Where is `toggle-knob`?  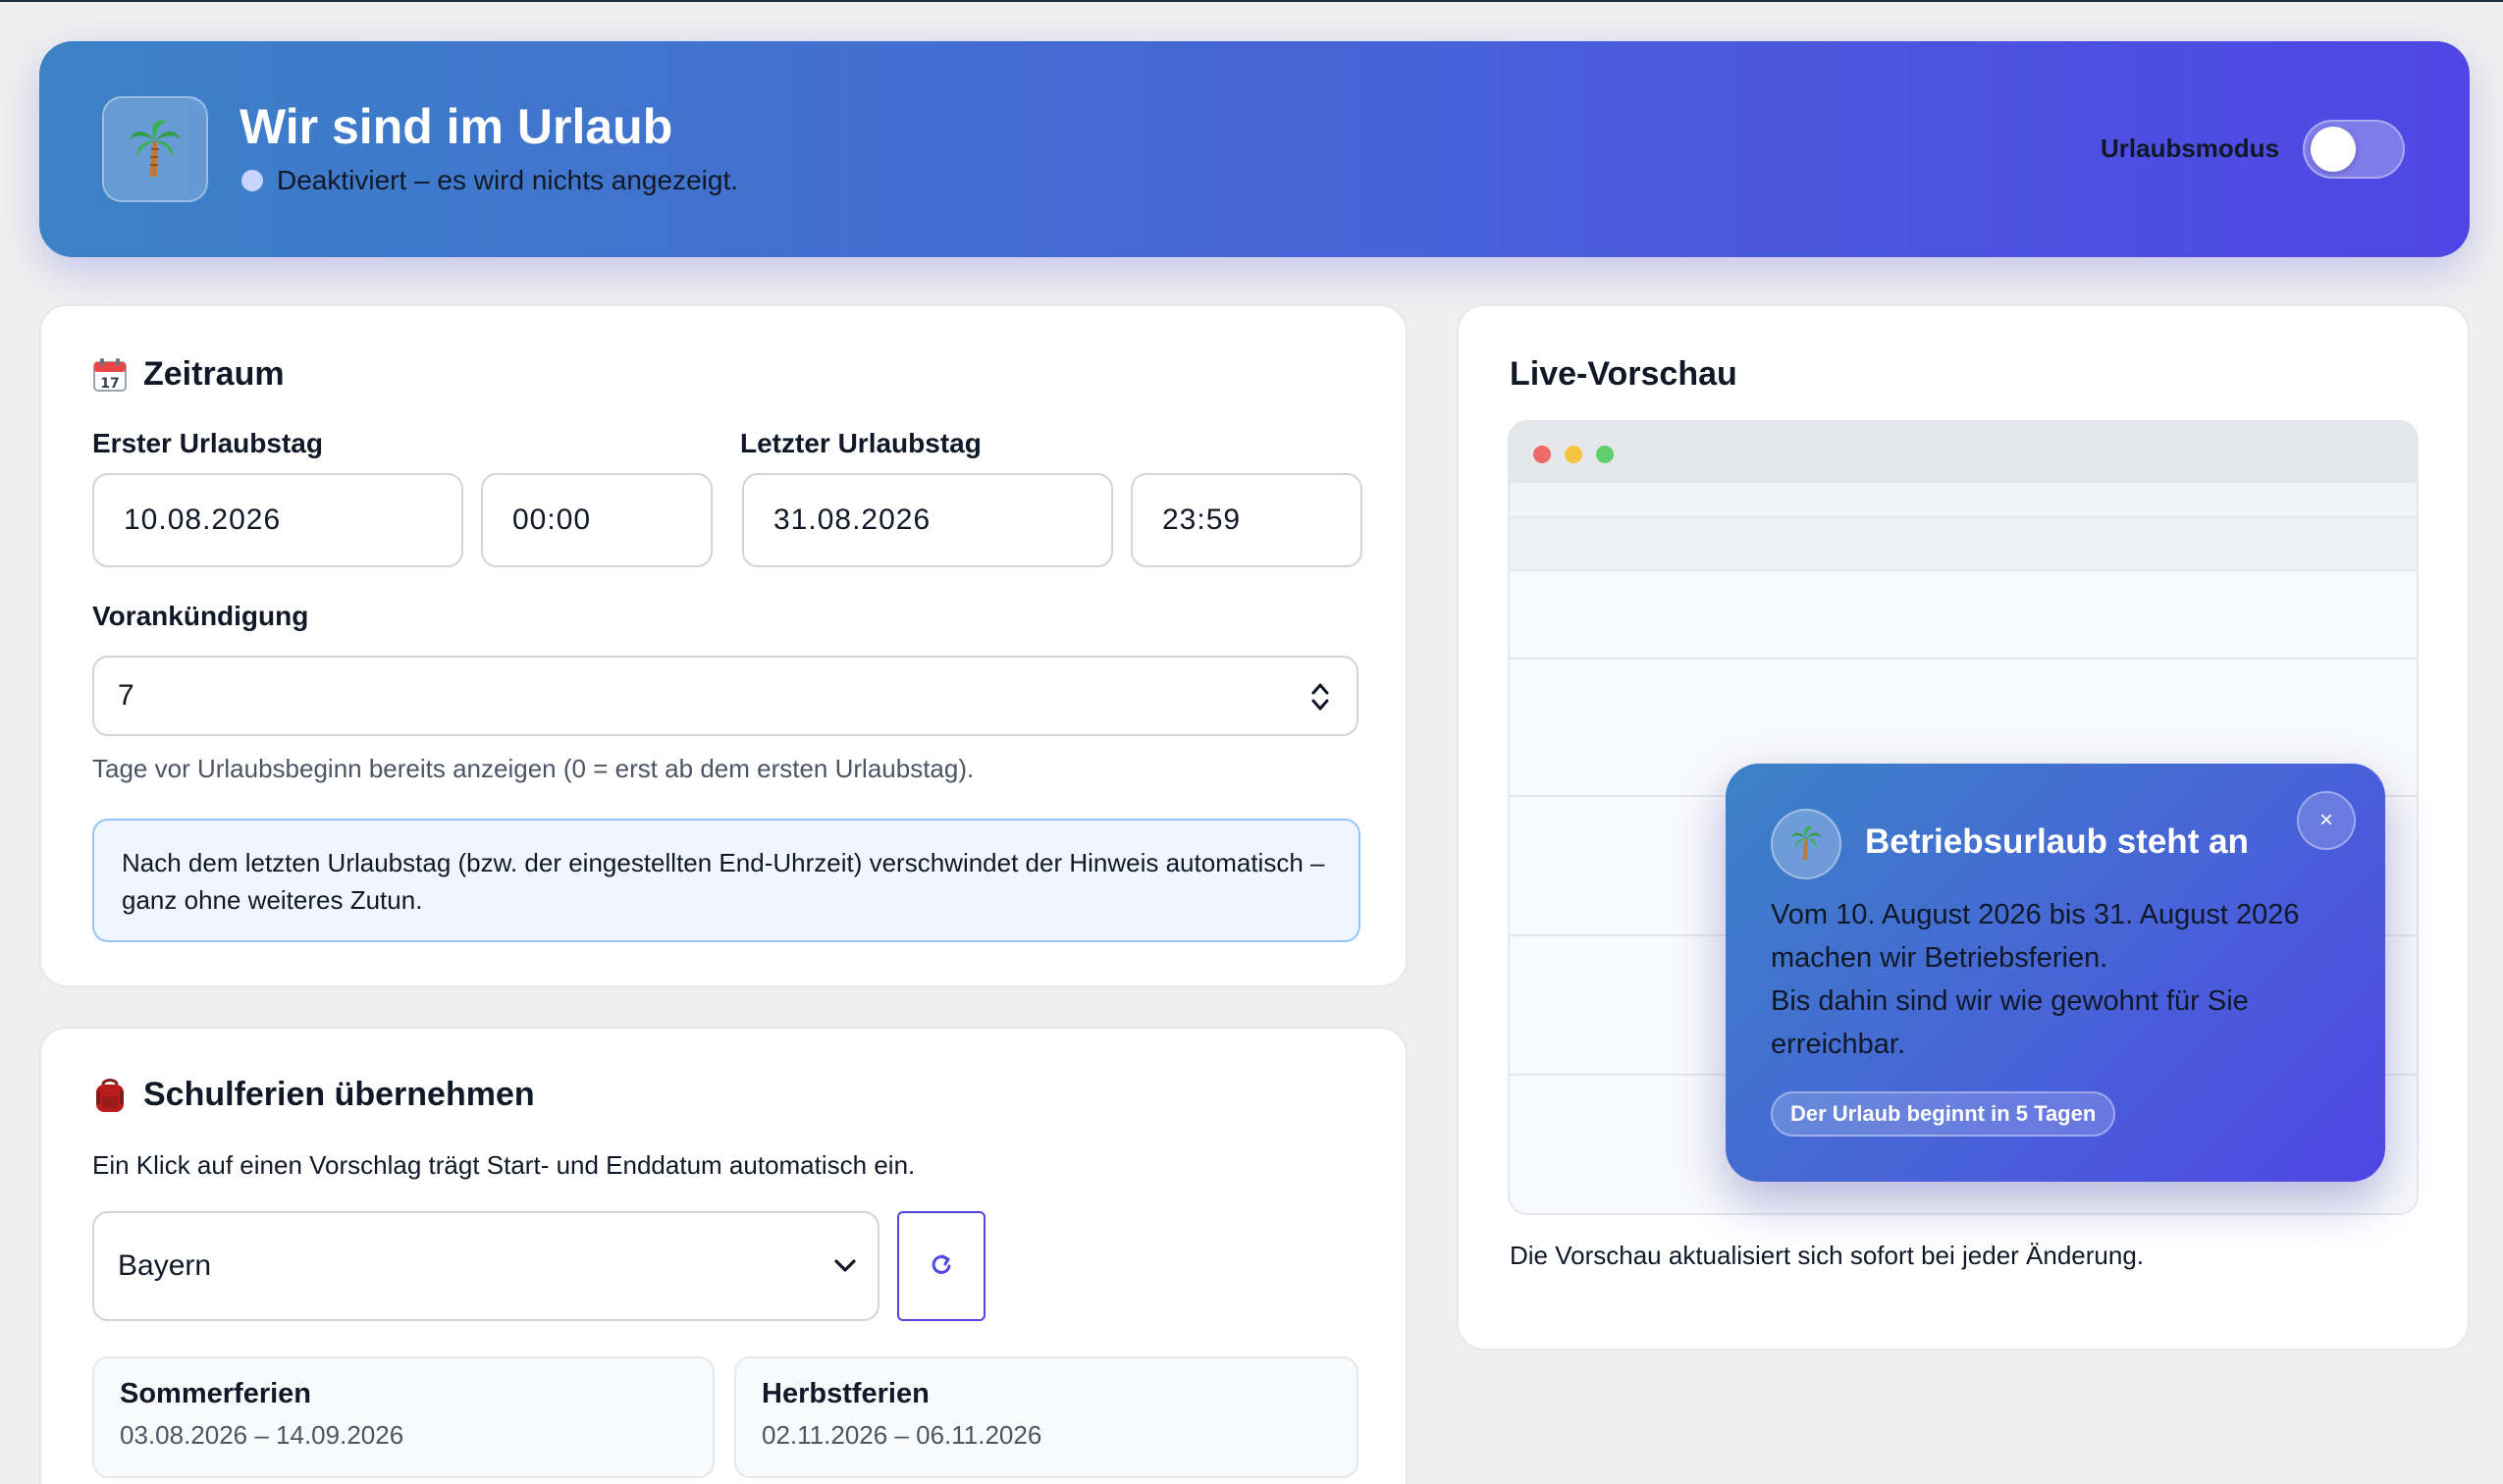
toggle-knob is located at coordinates (2333, 149).